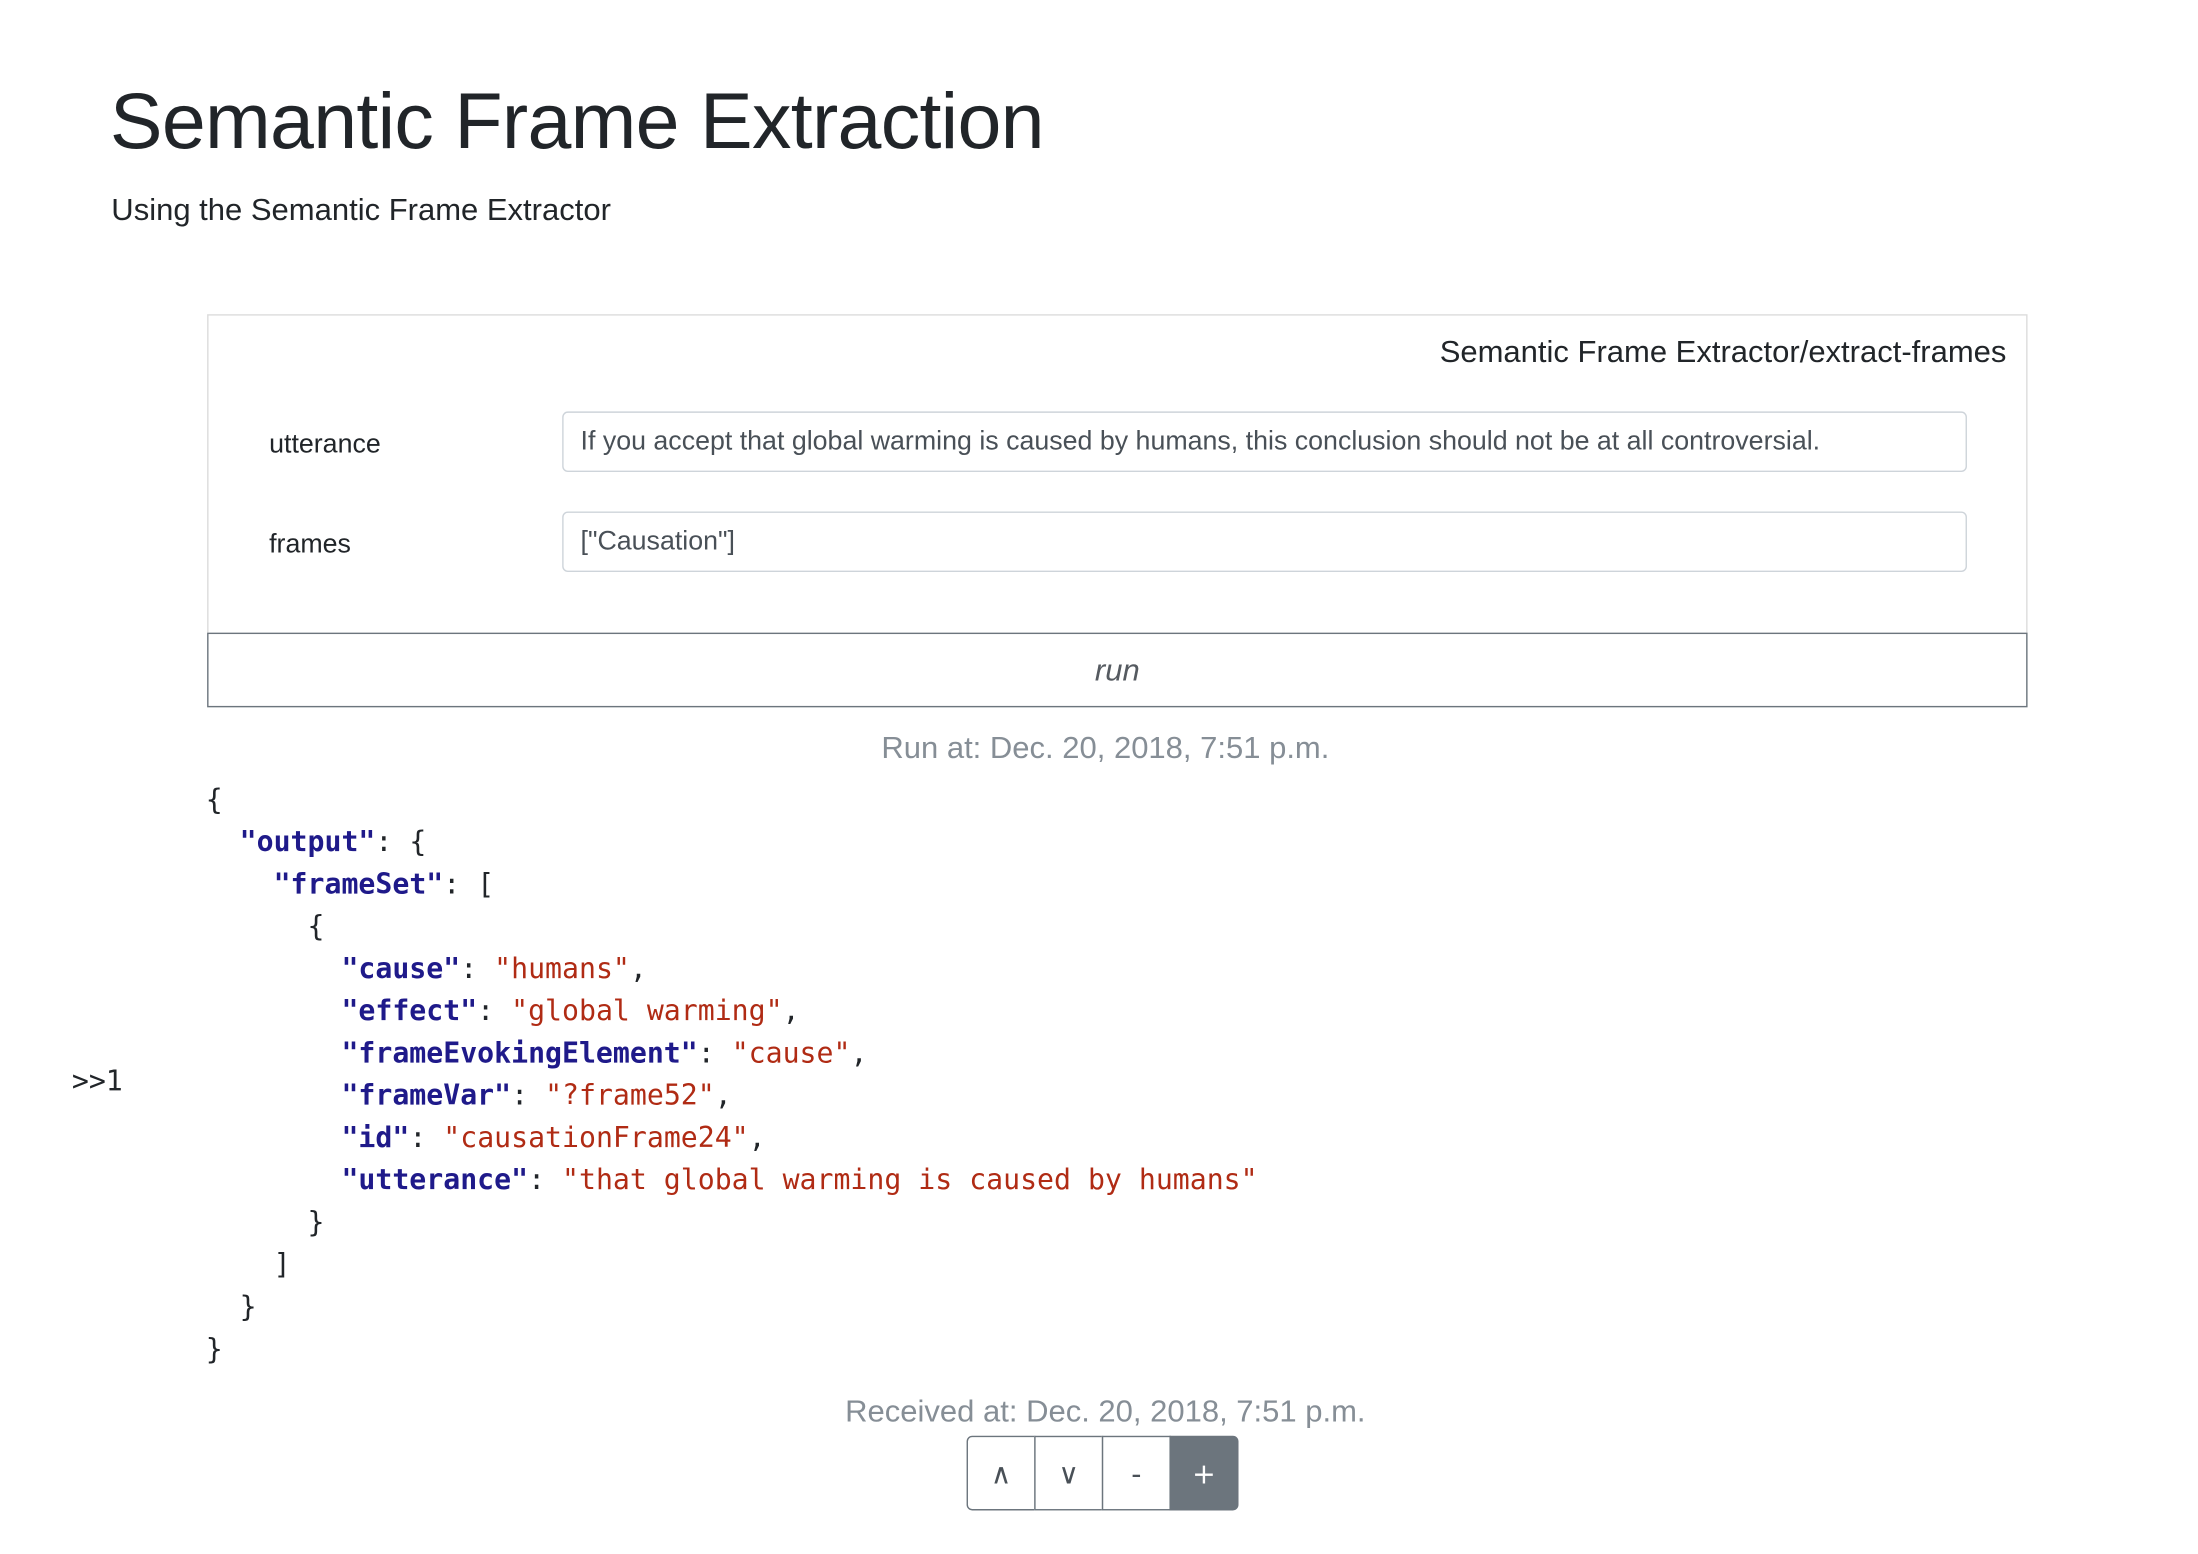  I want to click on json-key: "utterance", so click(435, 1179).